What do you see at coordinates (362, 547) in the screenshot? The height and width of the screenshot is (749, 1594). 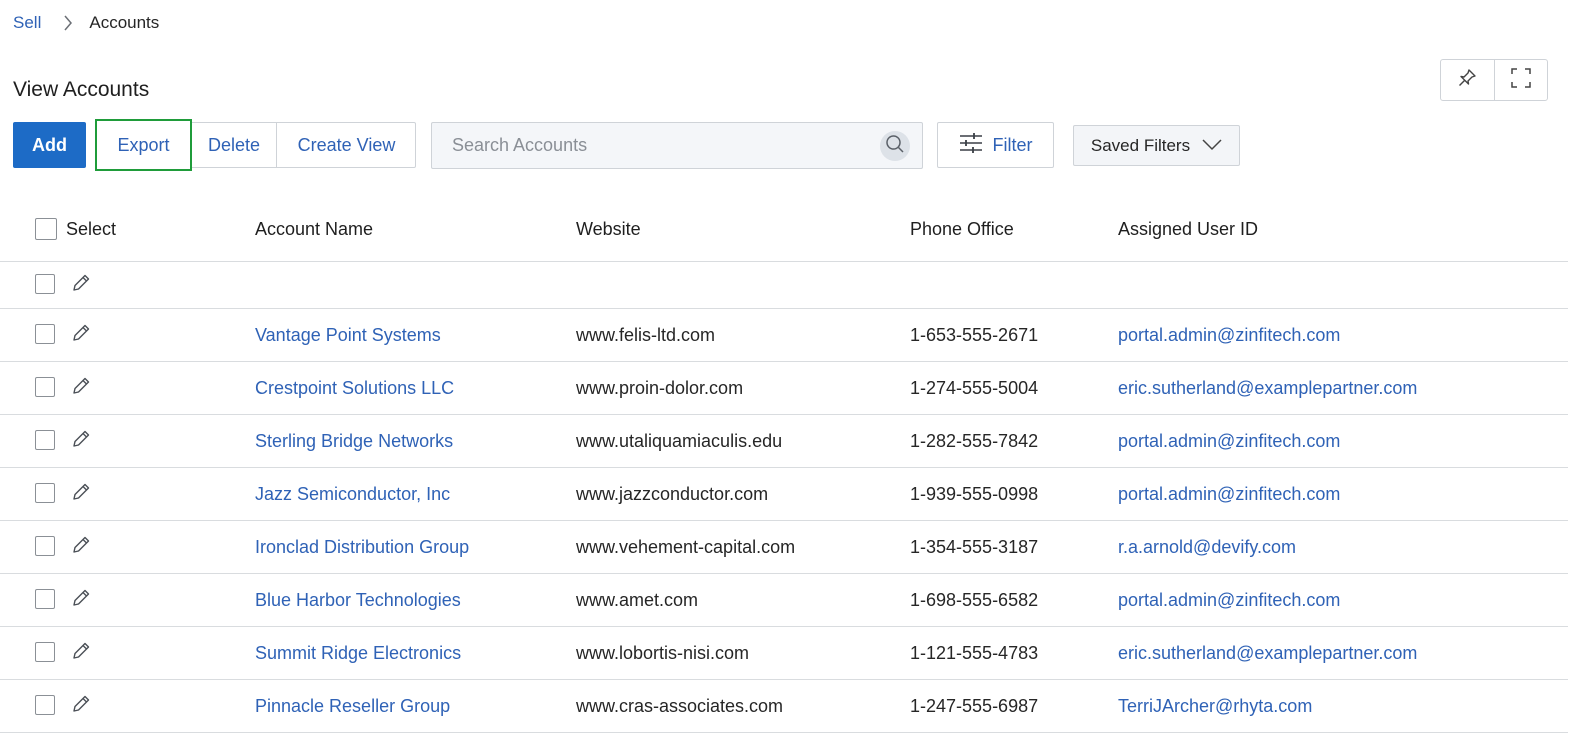 I see `account-name-link: Ironclad Distribution Group` at bounding box center [362, 547].